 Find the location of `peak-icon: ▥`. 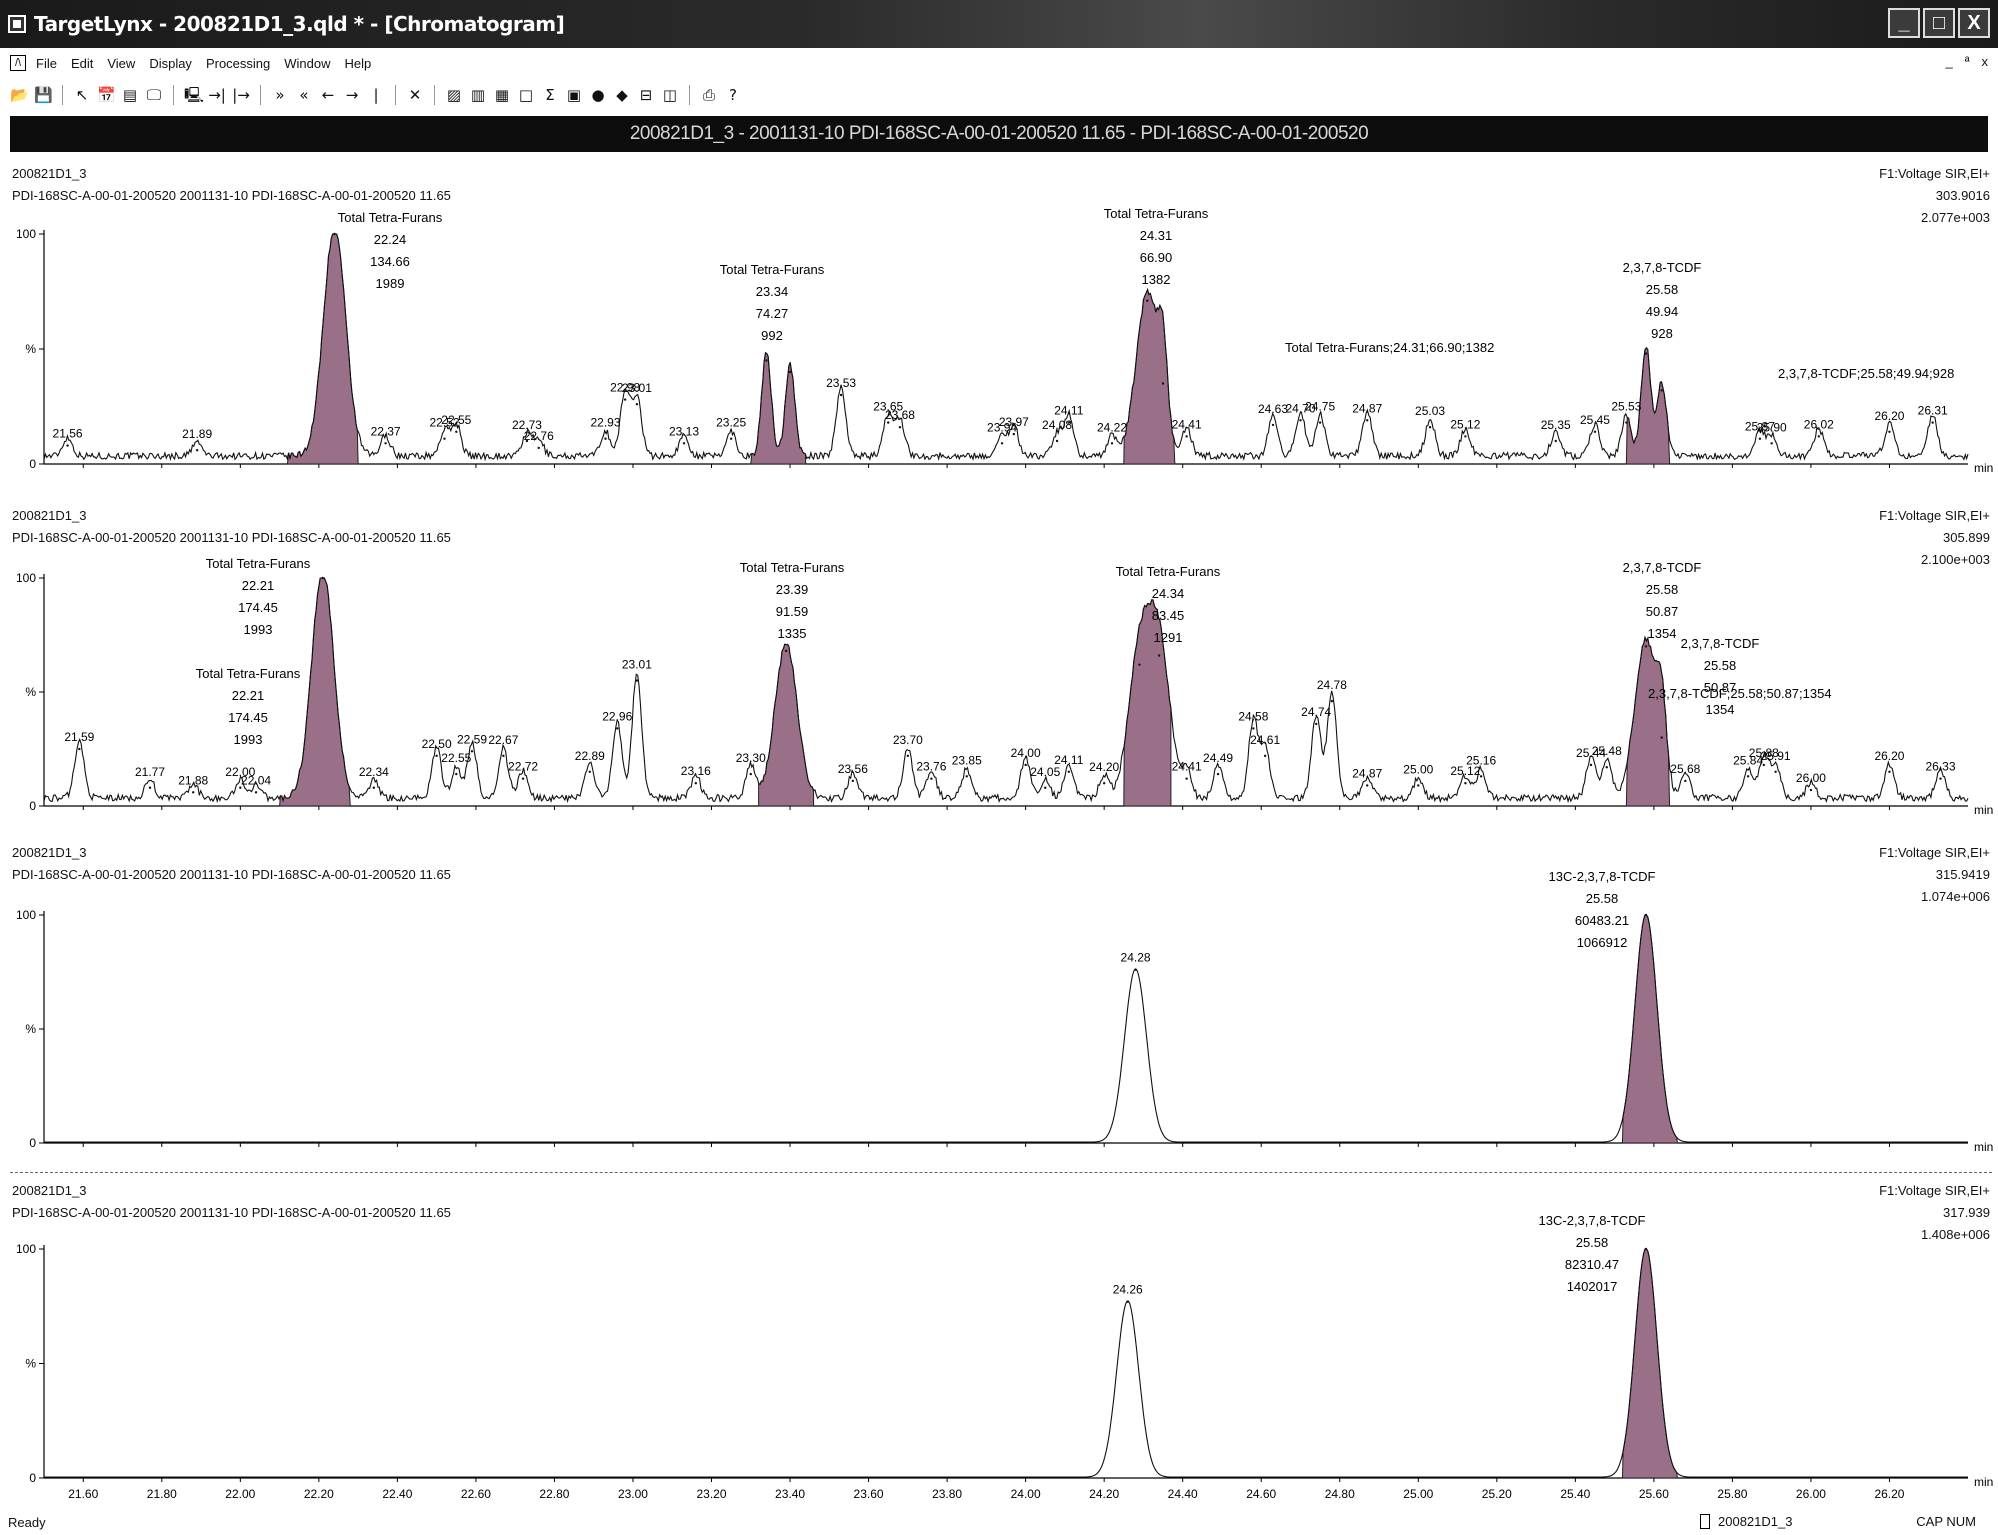

peak-icon: ▥ is located at coordinates (478, 95).